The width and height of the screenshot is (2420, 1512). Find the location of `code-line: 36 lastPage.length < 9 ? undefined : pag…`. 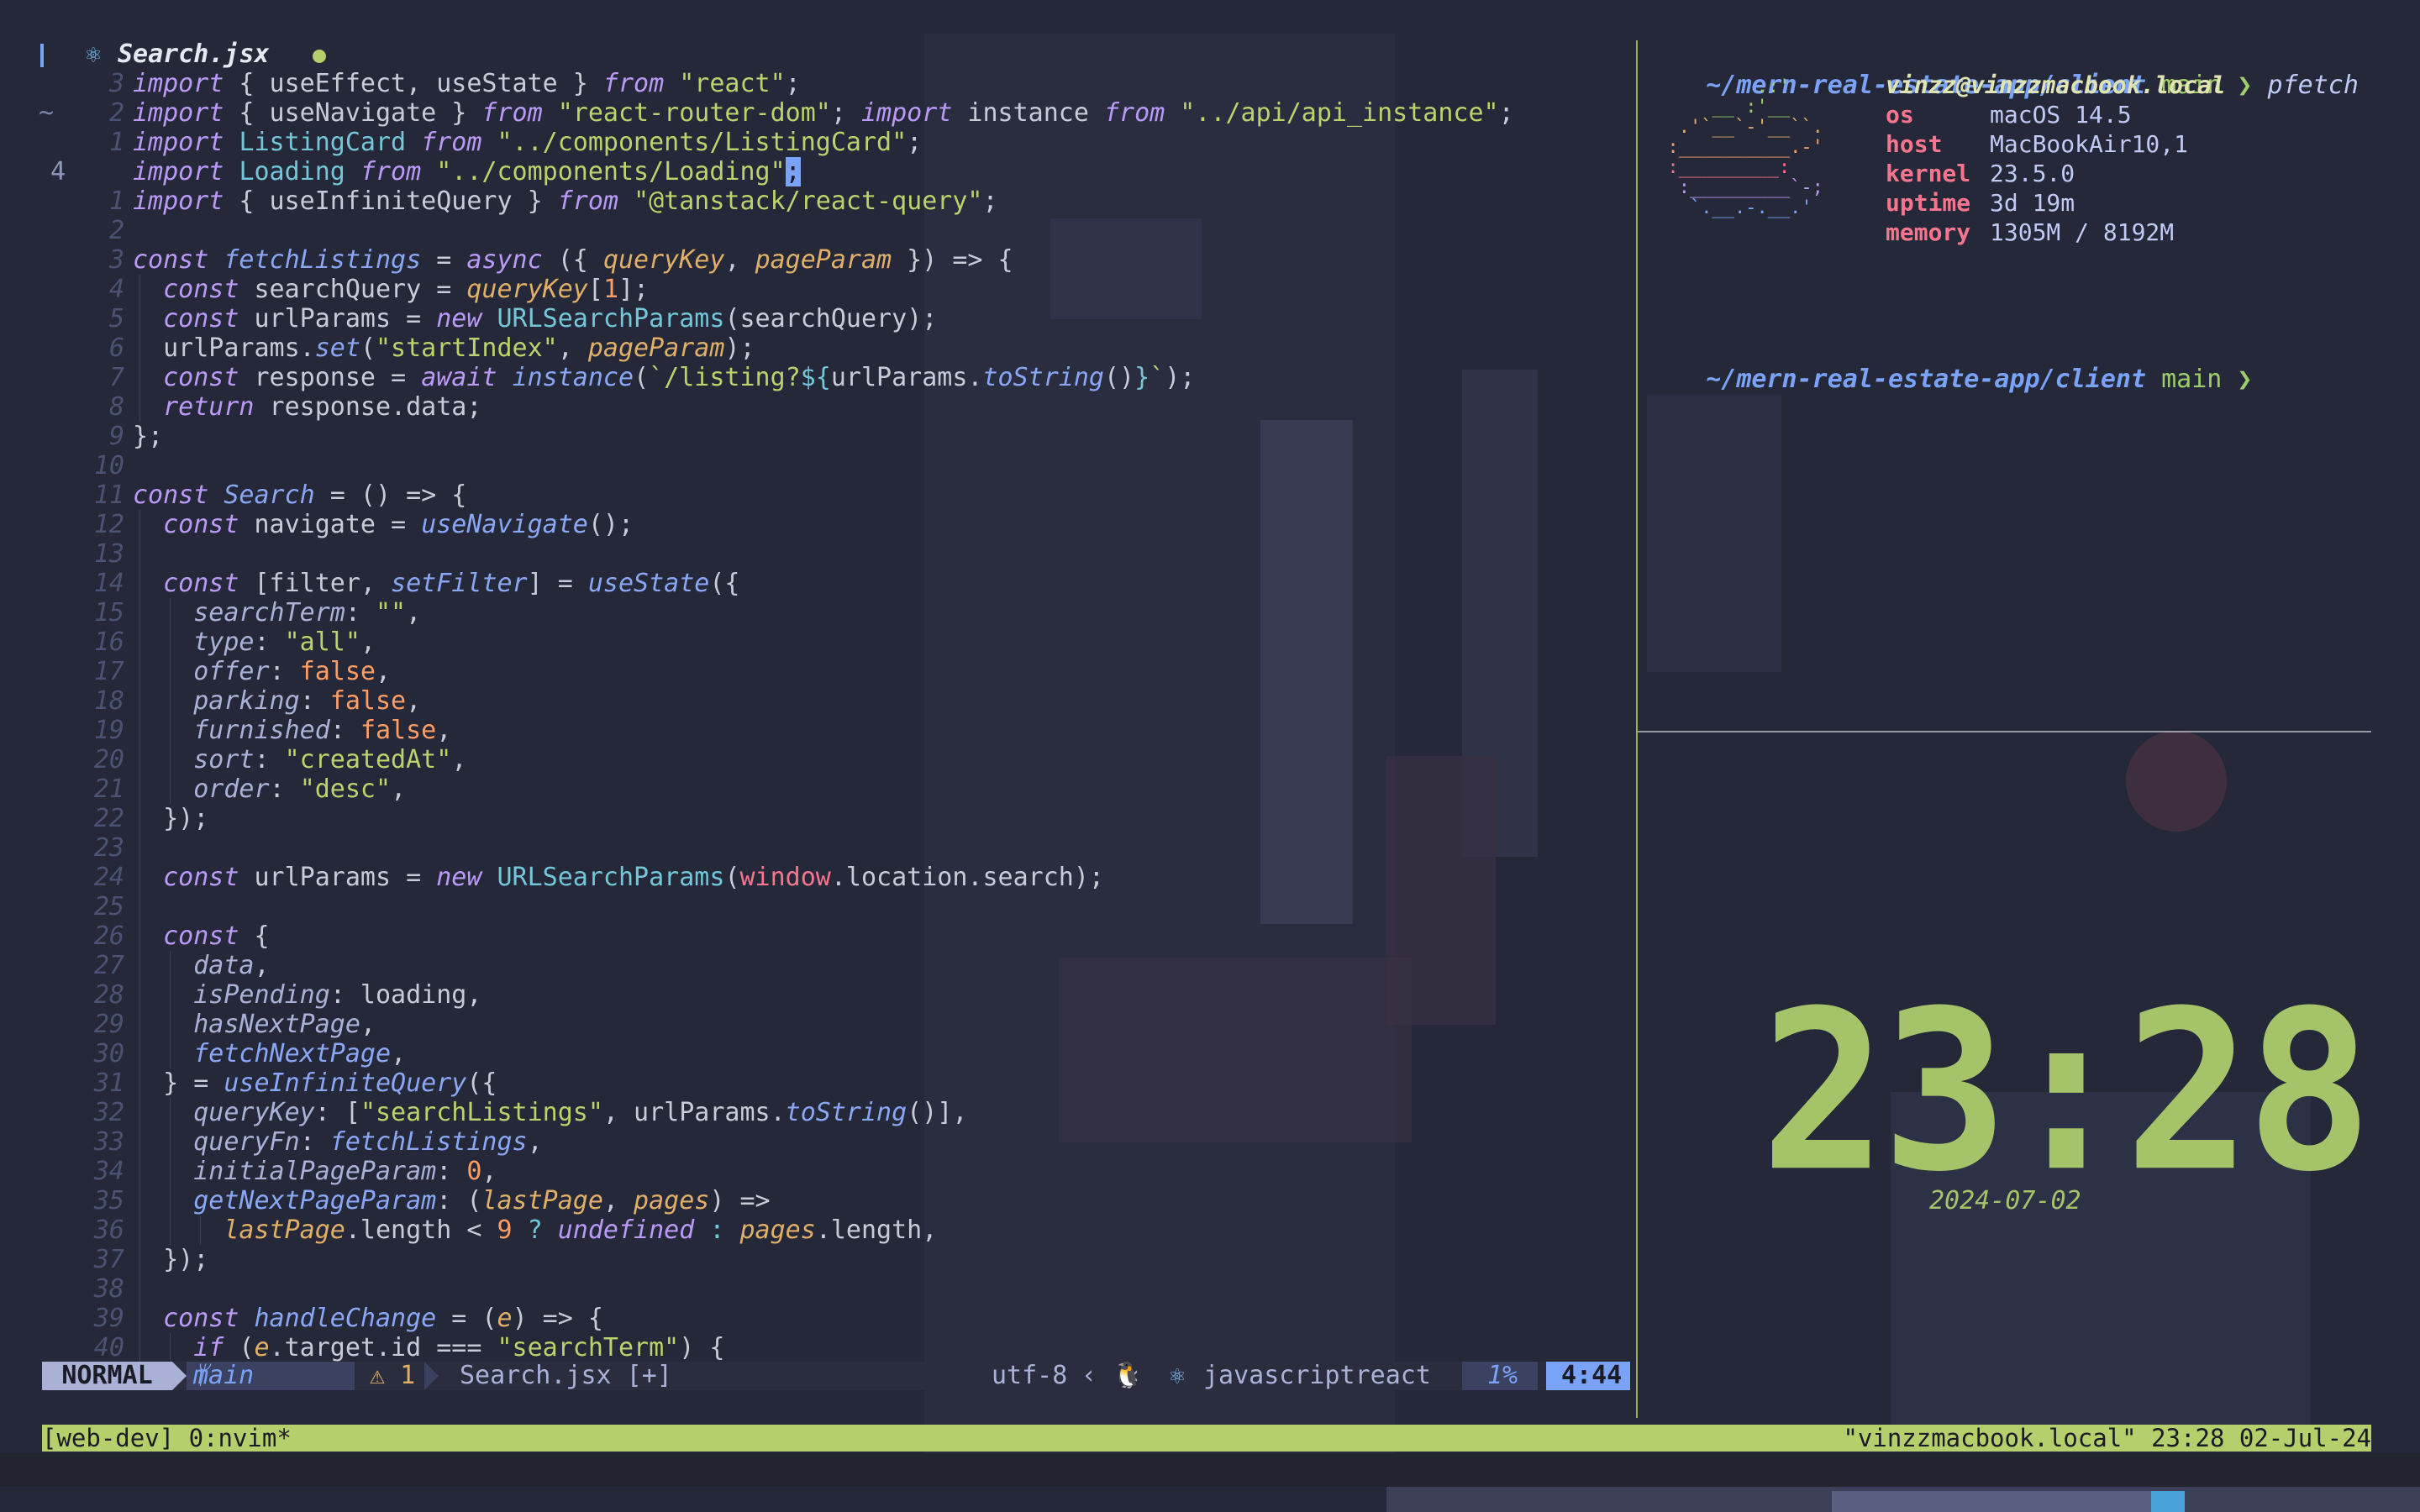

code-line: 36 lastPage.length < 9 ? undefined : pag… is located at coordinates (832, 1230).